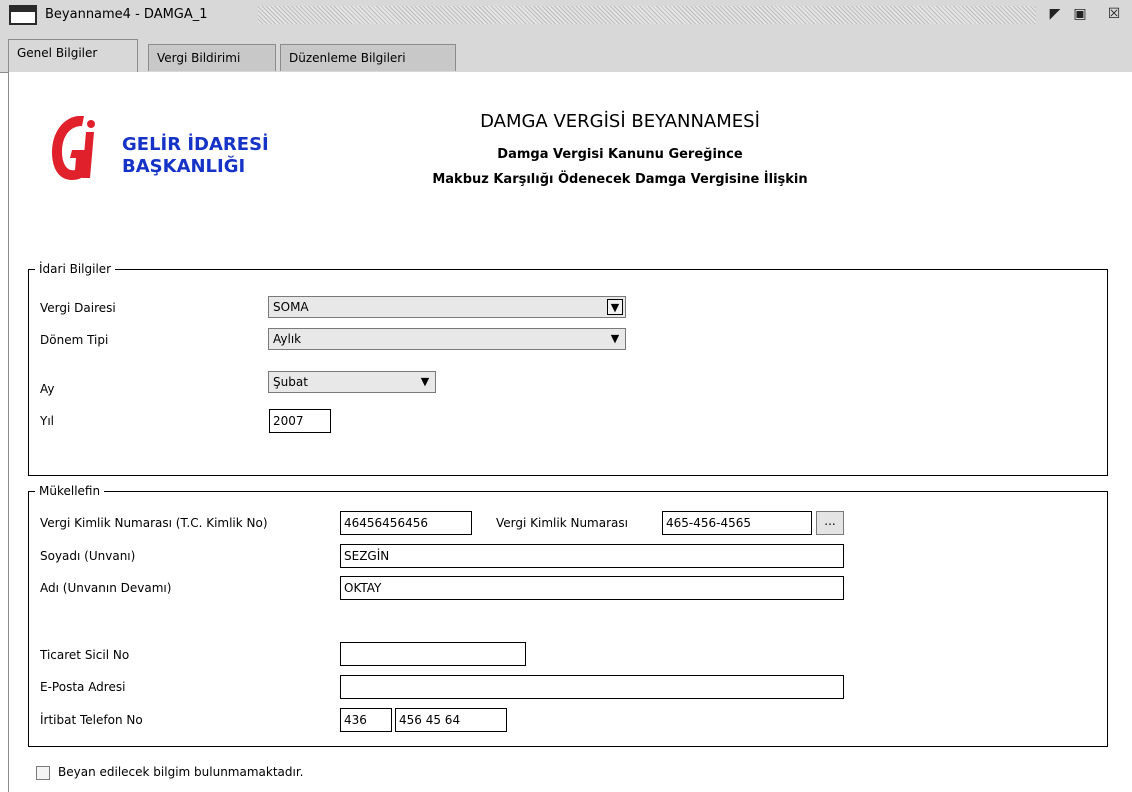  I want to click on ay-value: Şubat, so click(290, 382).